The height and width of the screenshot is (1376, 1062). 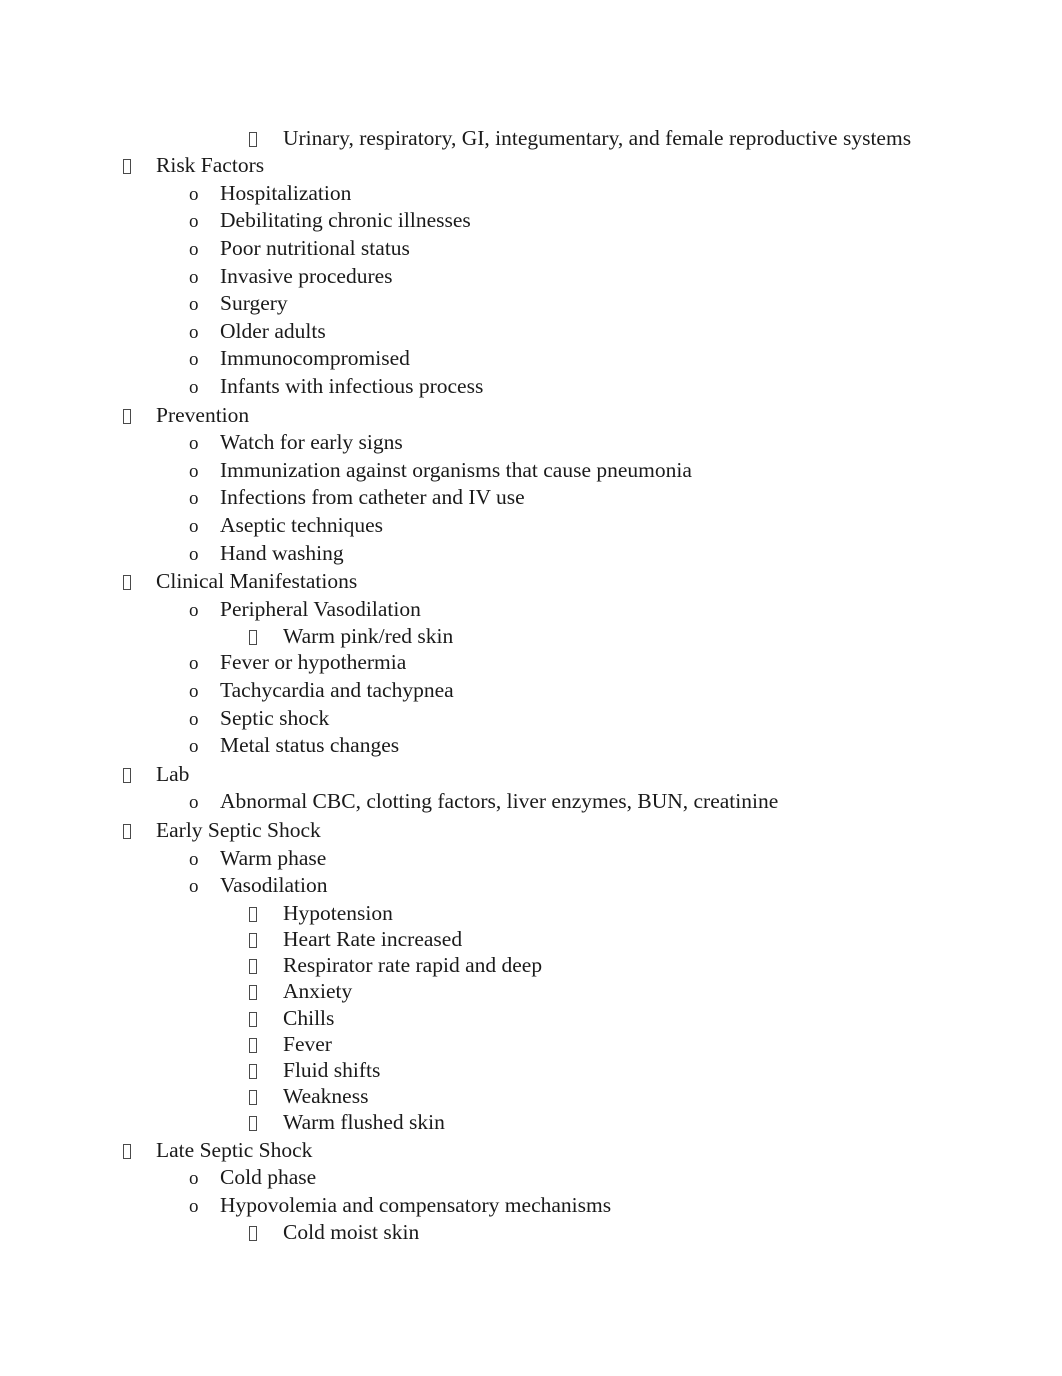 I want to click on outline-item-level-3: Cold moist skin, so click(x=531, y=1232).